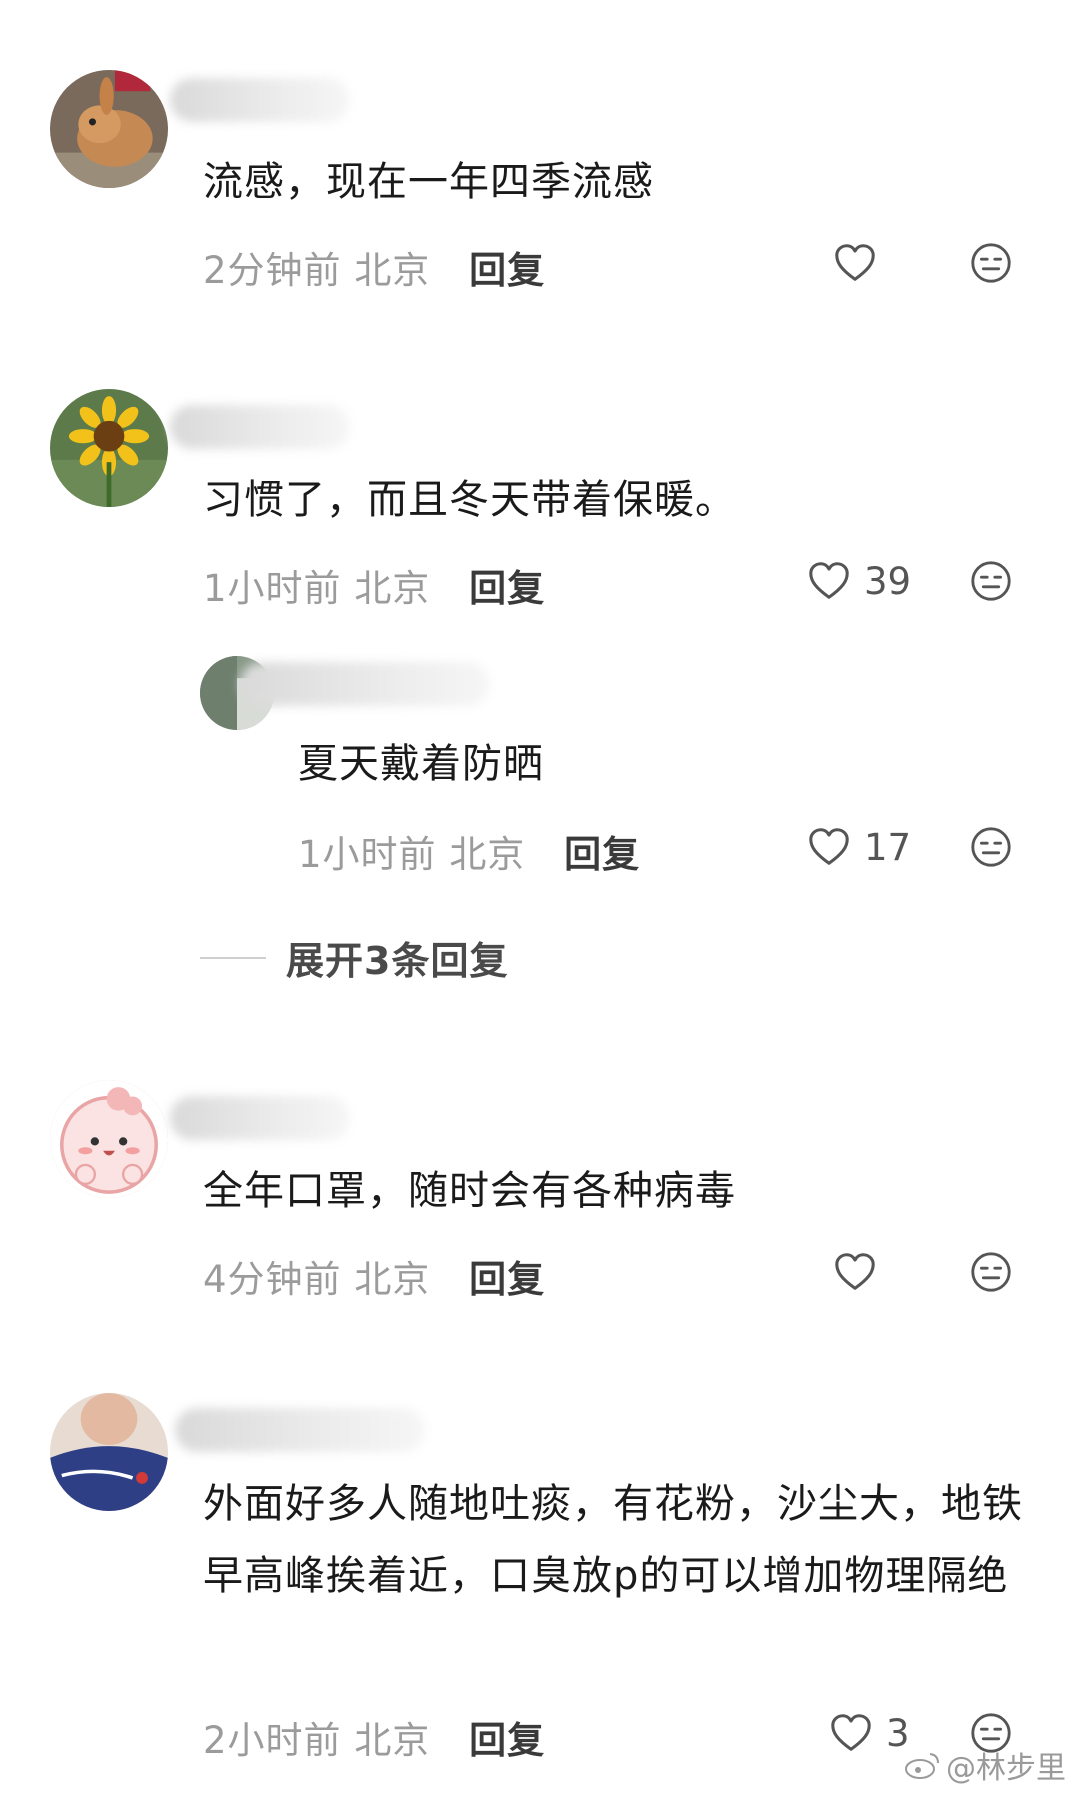 This screenshot has height=1797, width=1080. What do you see at coordinates (272, 1740) in the screenshot?
I see `comment-time: 2小时前` at bounding box center [272, 1740].